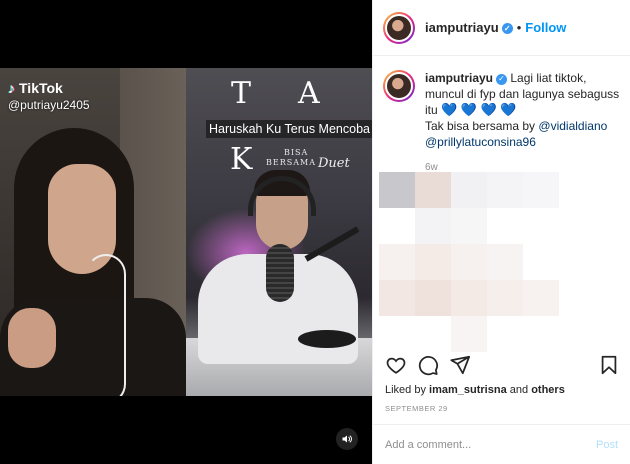 Image resolution: width=630 pixels, height=464 pixels. I want to click on lyric-letter: A, so click(309, 93).